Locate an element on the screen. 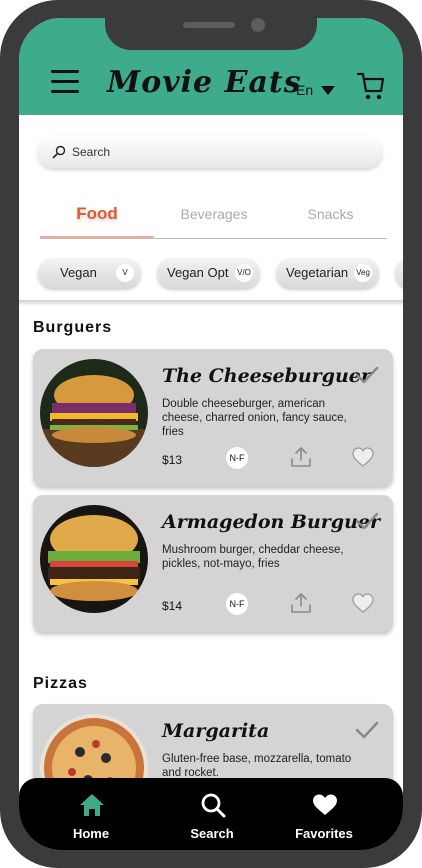 This screenshot has height=868, width=422. filter-chip-vegan-opt: Vegan Opt V/O is located at coordinates (208, 273).